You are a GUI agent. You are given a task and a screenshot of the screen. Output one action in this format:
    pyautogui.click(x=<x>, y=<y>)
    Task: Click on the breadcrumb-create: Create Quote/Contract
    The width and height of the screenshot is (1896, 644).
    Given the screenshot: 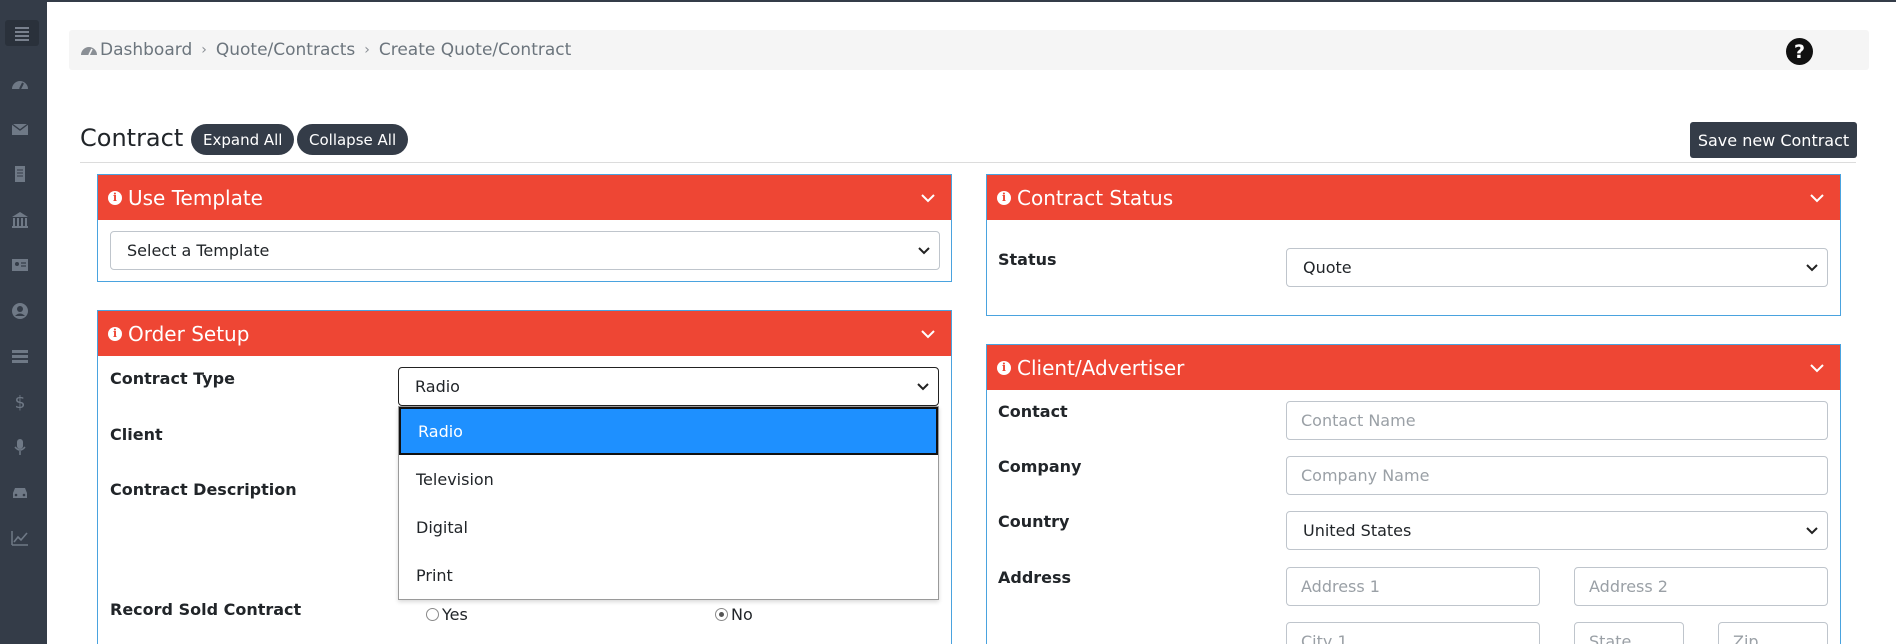 What is the action you would take?
    pyautogui.click(x=475, y=50)
    